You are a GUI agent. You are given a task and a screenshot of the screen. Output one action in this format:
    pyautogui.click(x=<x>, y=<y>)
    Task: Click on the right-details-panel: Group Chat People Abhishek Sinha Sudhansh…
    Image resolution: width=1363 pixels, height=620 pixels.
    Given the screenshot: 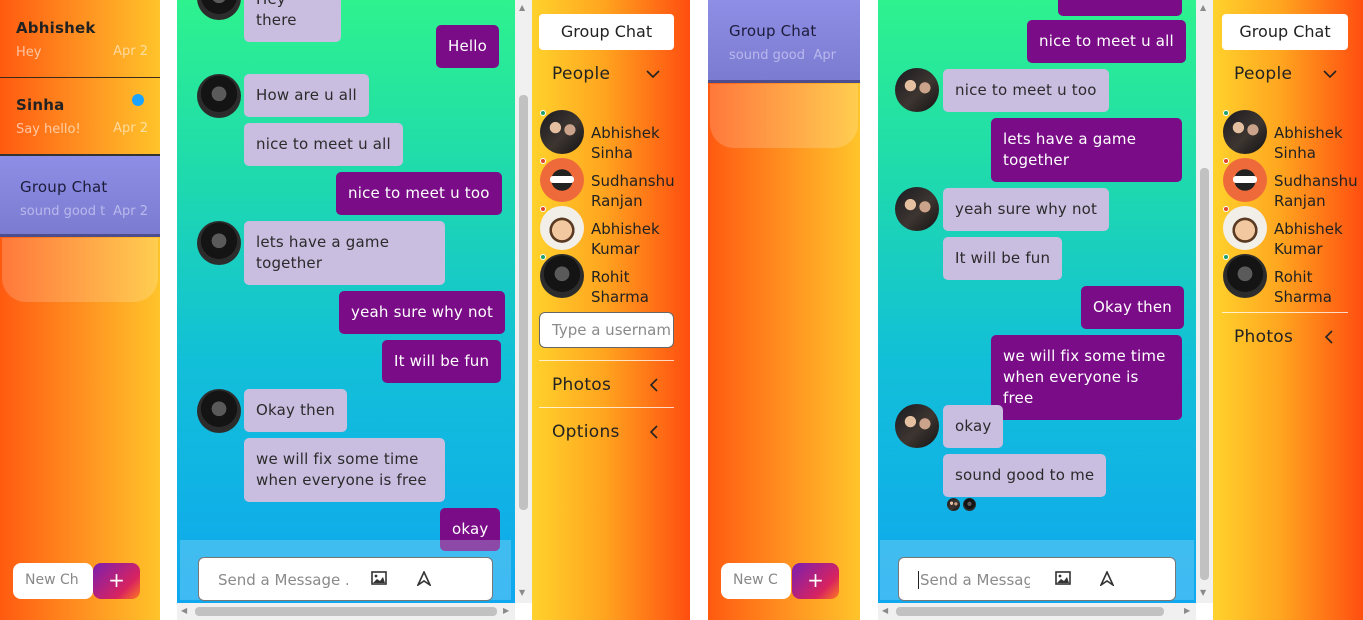 What is the action you would take?
    pyautogui.click(x=1288, y=310)
    